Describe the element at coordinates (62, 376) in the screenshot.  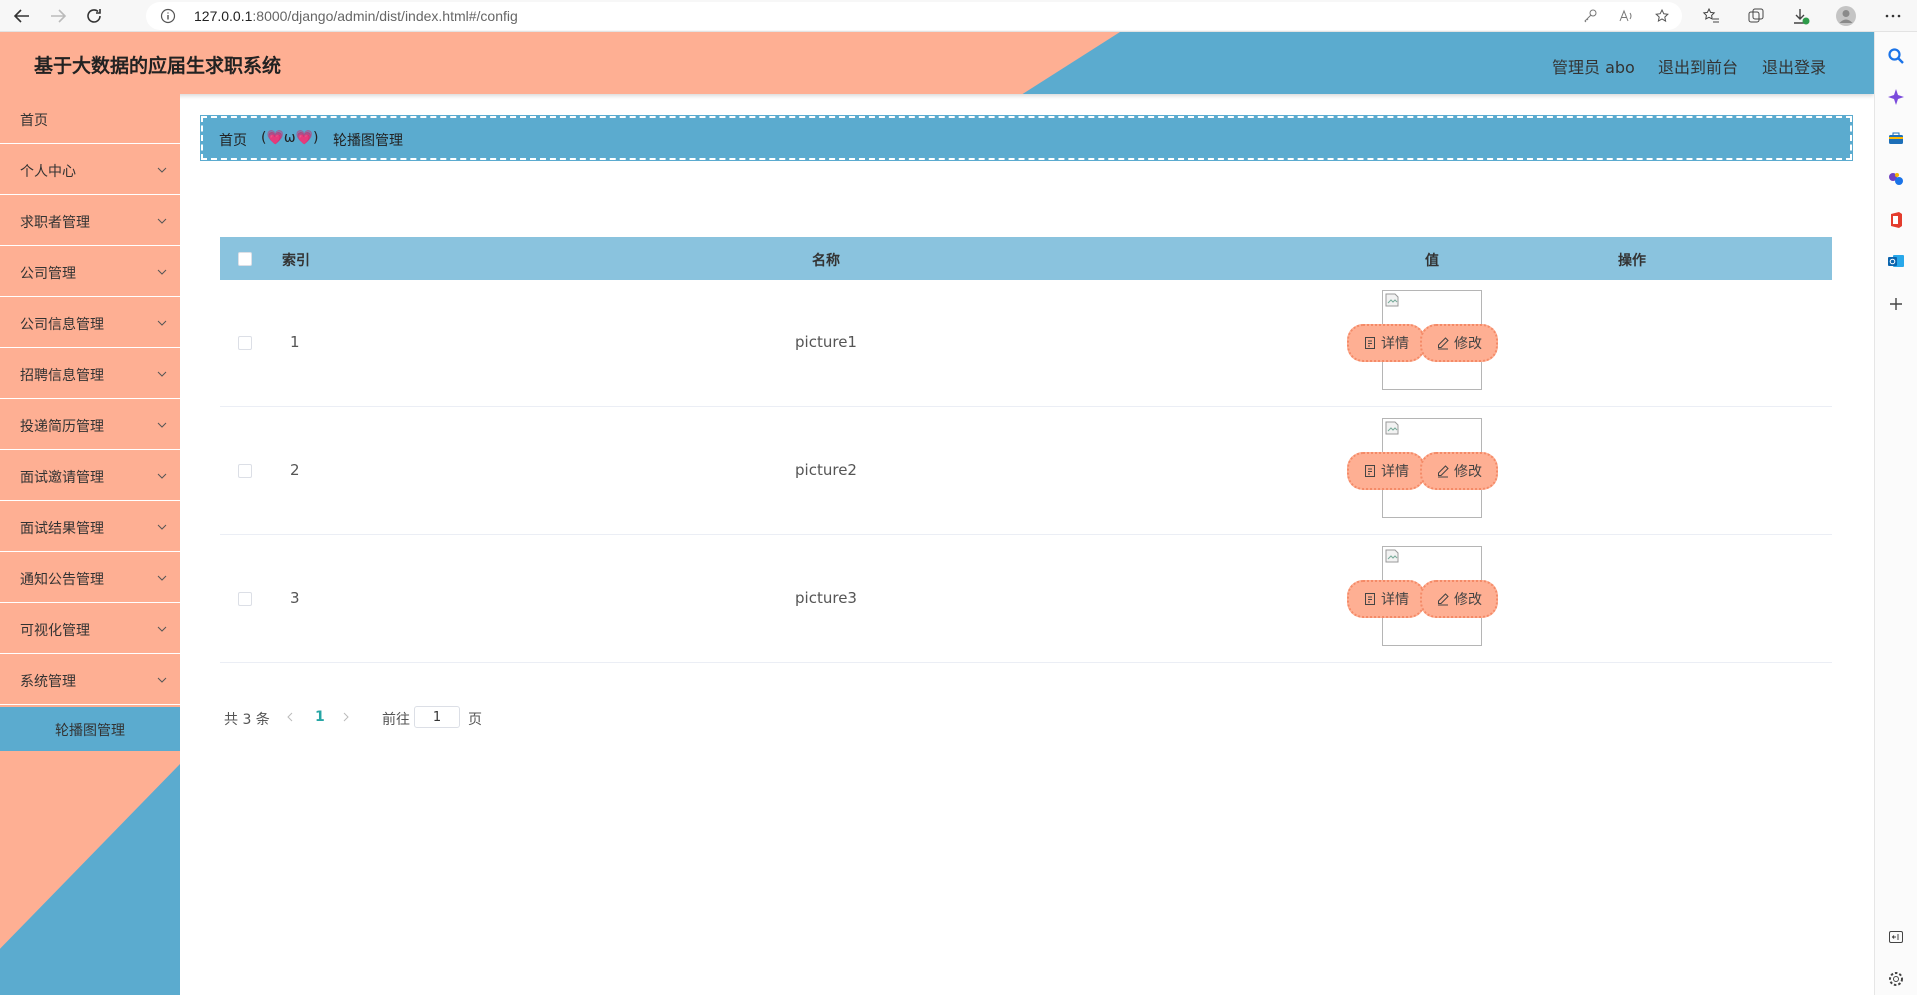
I see `sidebar-item-label: 招聘信息管理` at that location.